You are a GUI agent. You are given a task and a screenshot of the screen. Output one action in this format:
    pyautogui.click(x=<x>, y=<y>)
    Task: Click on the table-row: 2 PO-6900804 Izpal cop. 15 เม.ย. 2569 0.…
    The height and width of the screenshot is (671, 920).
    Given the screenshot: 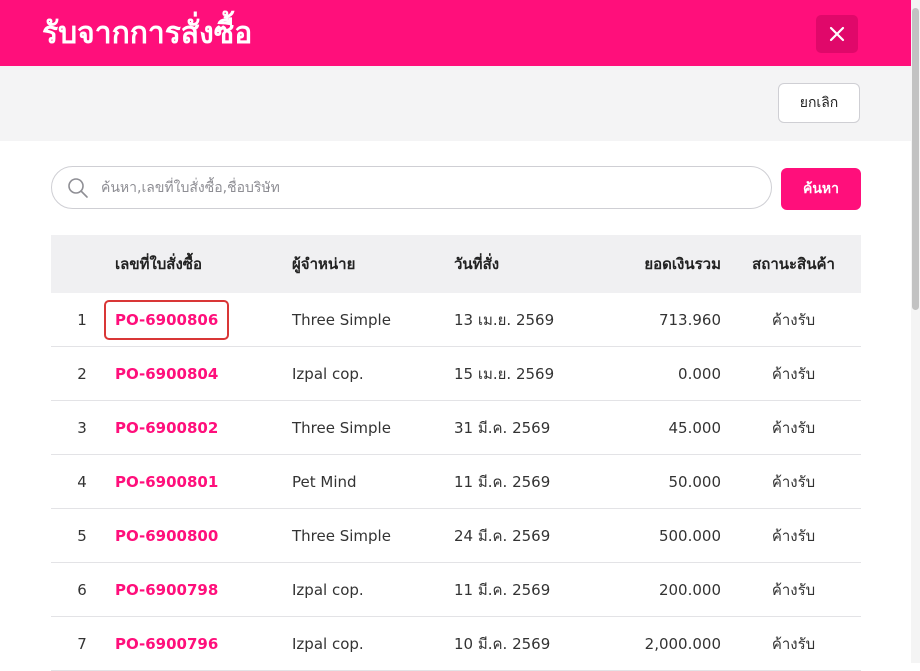 What is the action you would take?
    pyautogui.click(x=456, y=374)
    